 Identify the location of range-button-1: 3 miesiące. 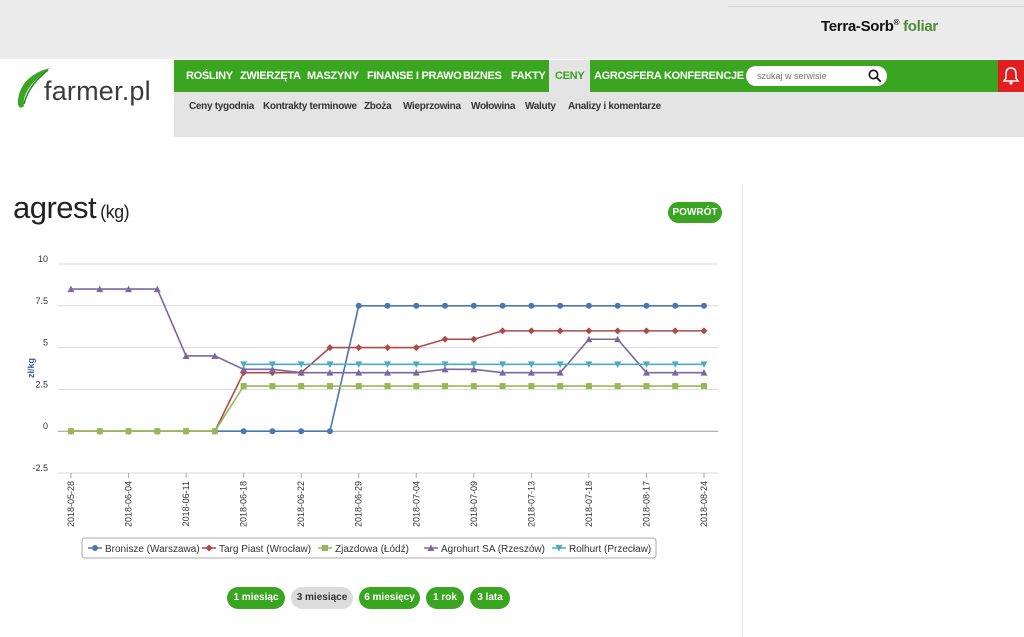
(322, 598).